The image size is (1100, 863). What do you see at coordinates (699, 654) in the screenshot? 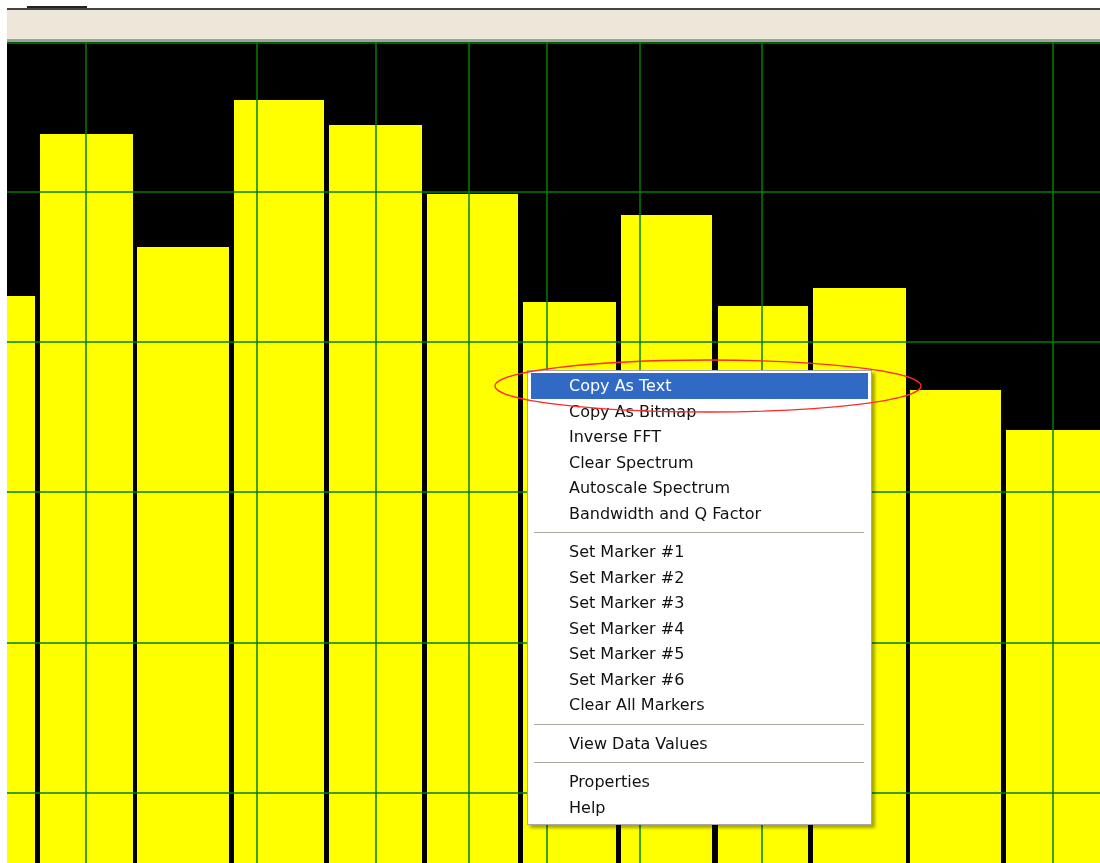
I see `menu-item: Set Marker #5` at bounding box center [699, 654].